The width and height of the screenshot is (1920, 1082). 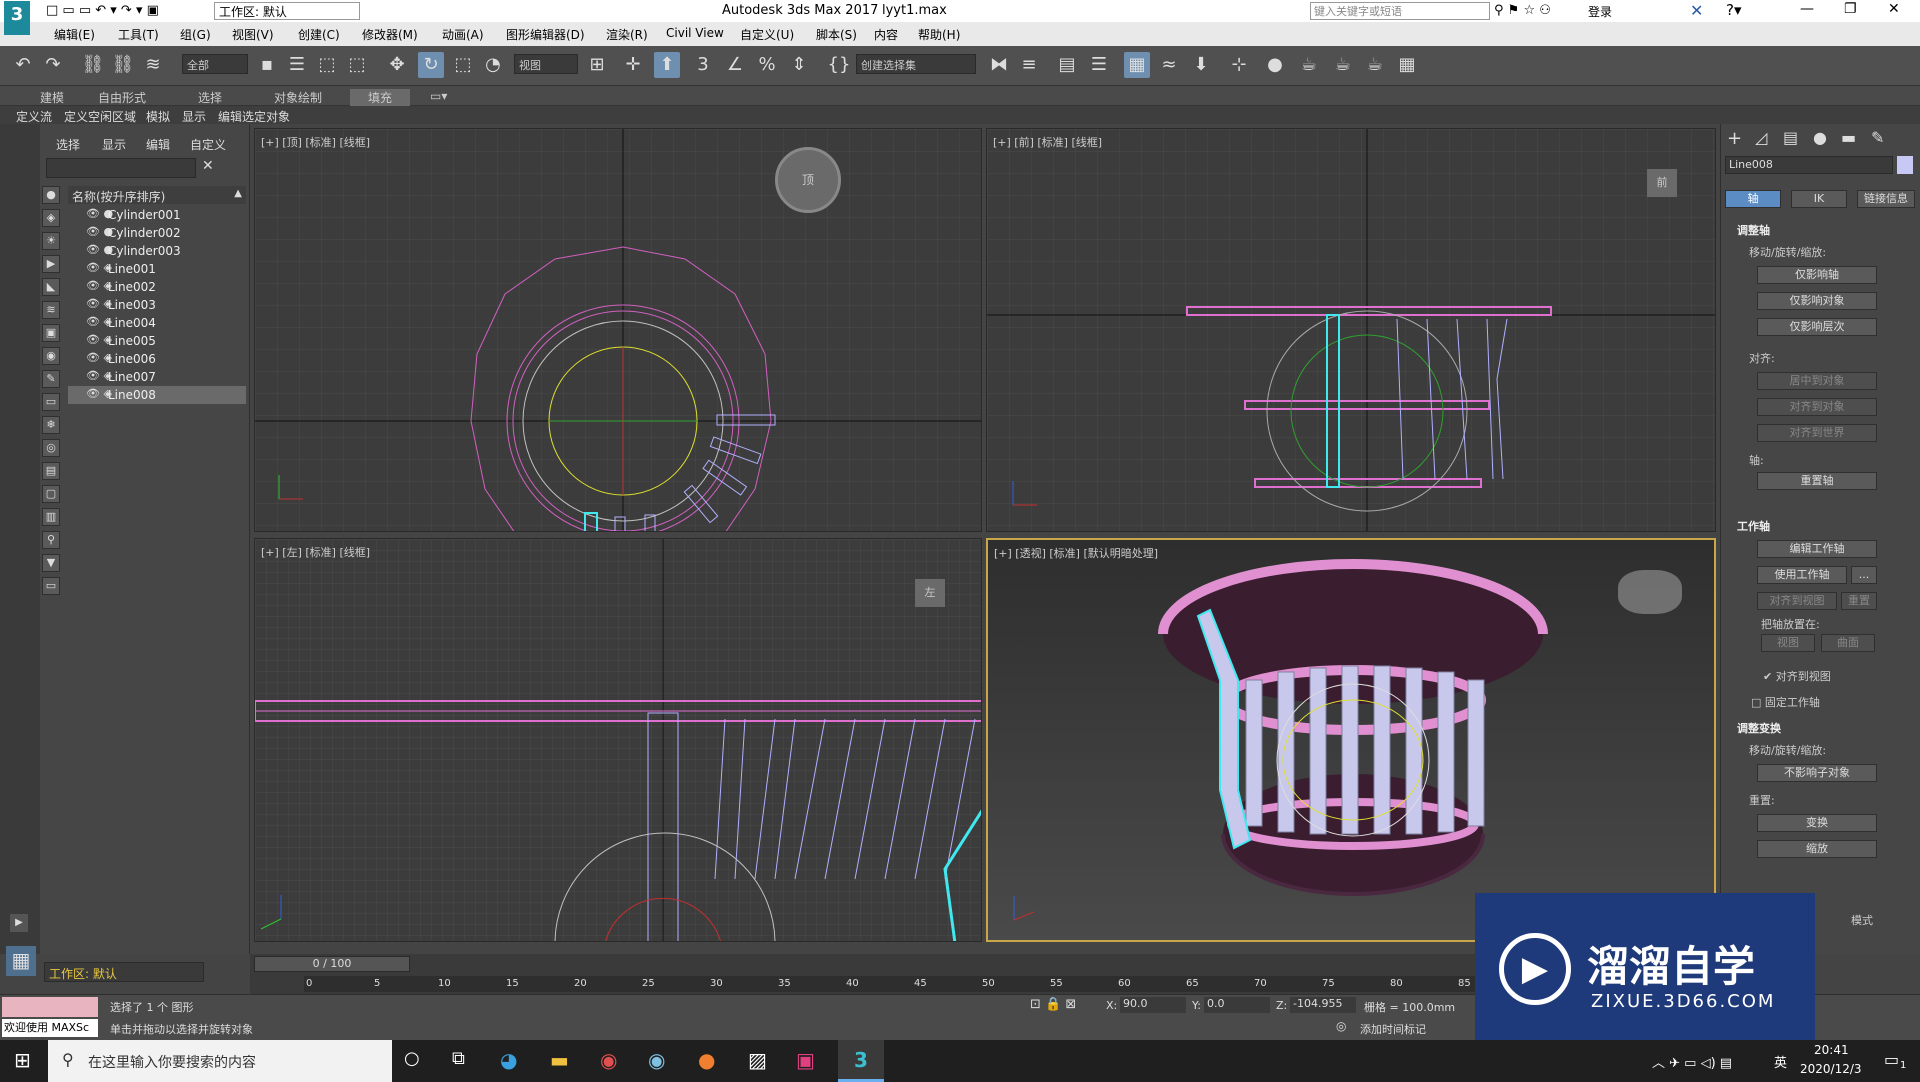 I want to click on quick-access-icons: □ ▭ ▭ ↶ ▾ ↷ ▾ ▣, so click(x=102, y=10).